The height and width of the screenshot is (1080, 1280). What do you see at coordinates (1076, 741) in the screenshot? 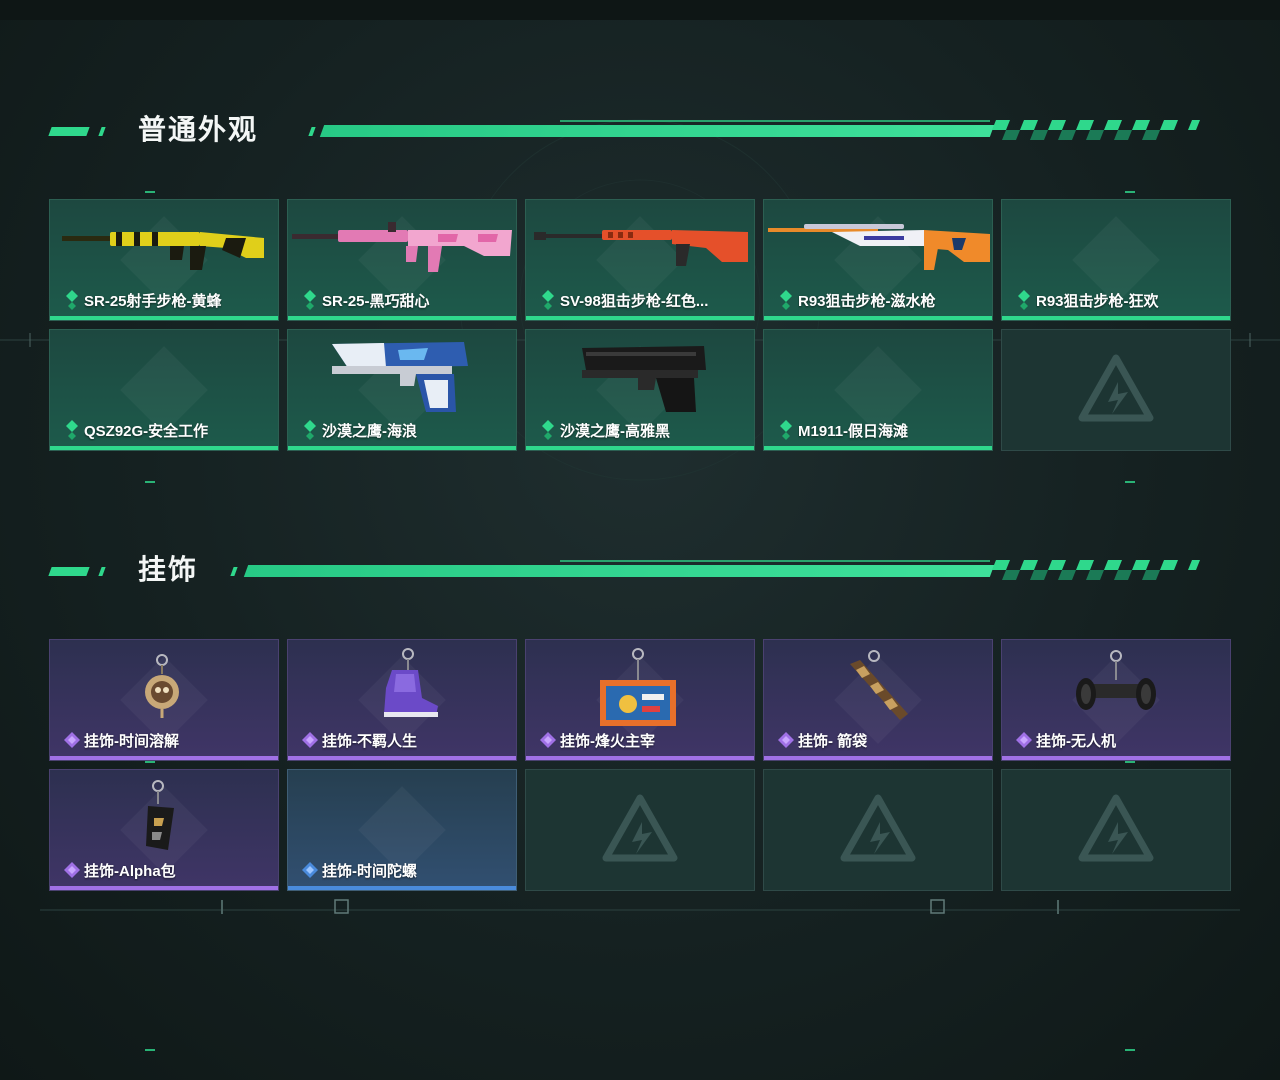
I see `item-name: 挂饰-无人机` at bounding box center [1076, 741].